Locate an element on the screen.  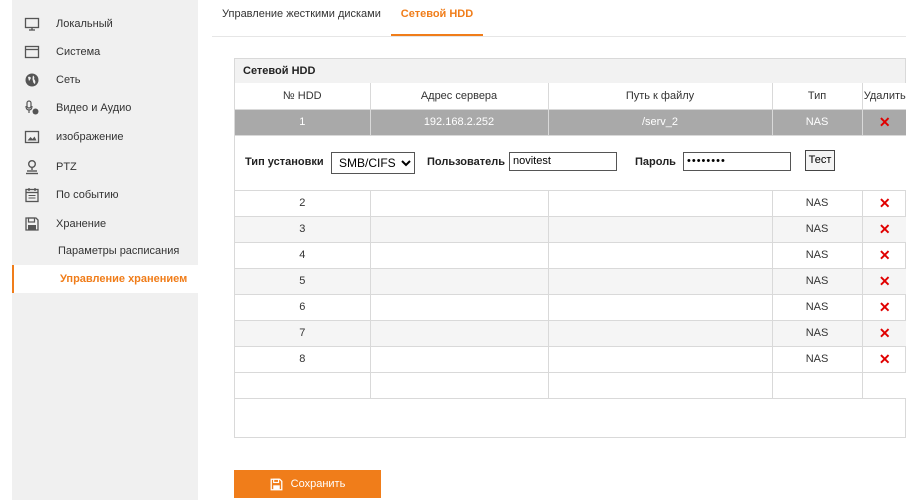
calendar-icon is located at coordinates (32, 195).